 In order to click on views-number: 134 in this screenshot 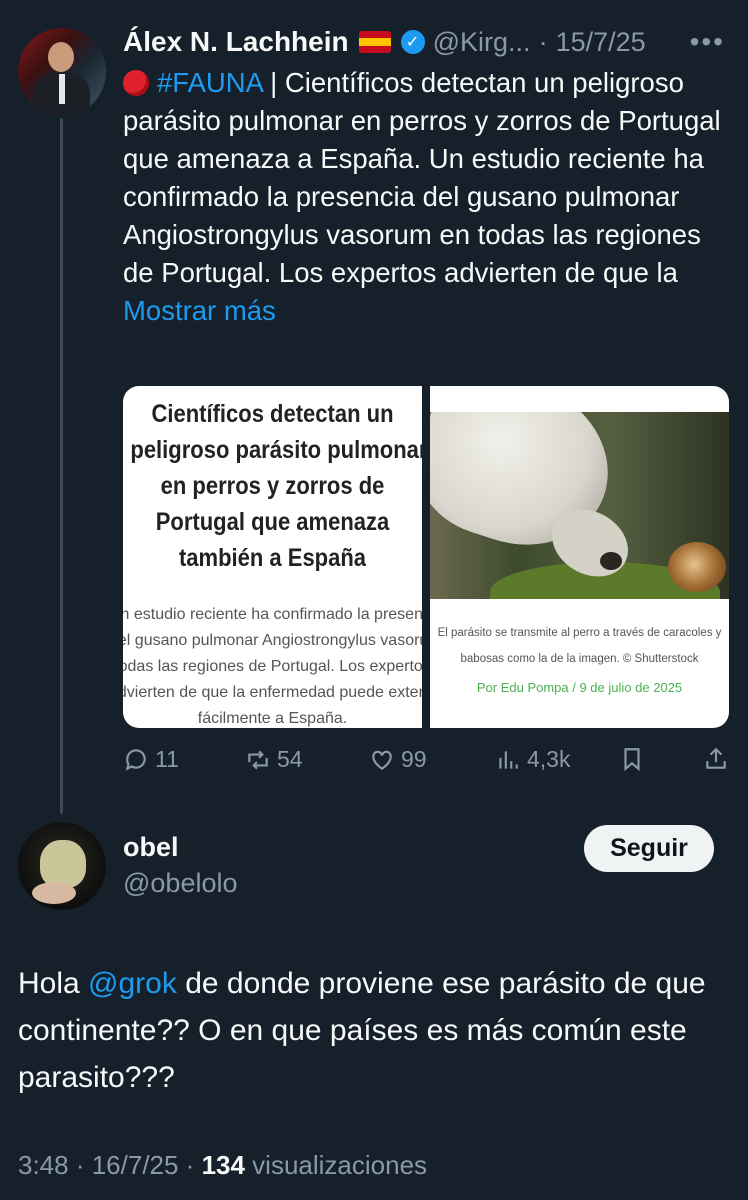, I will do `click(223, 1165)`.